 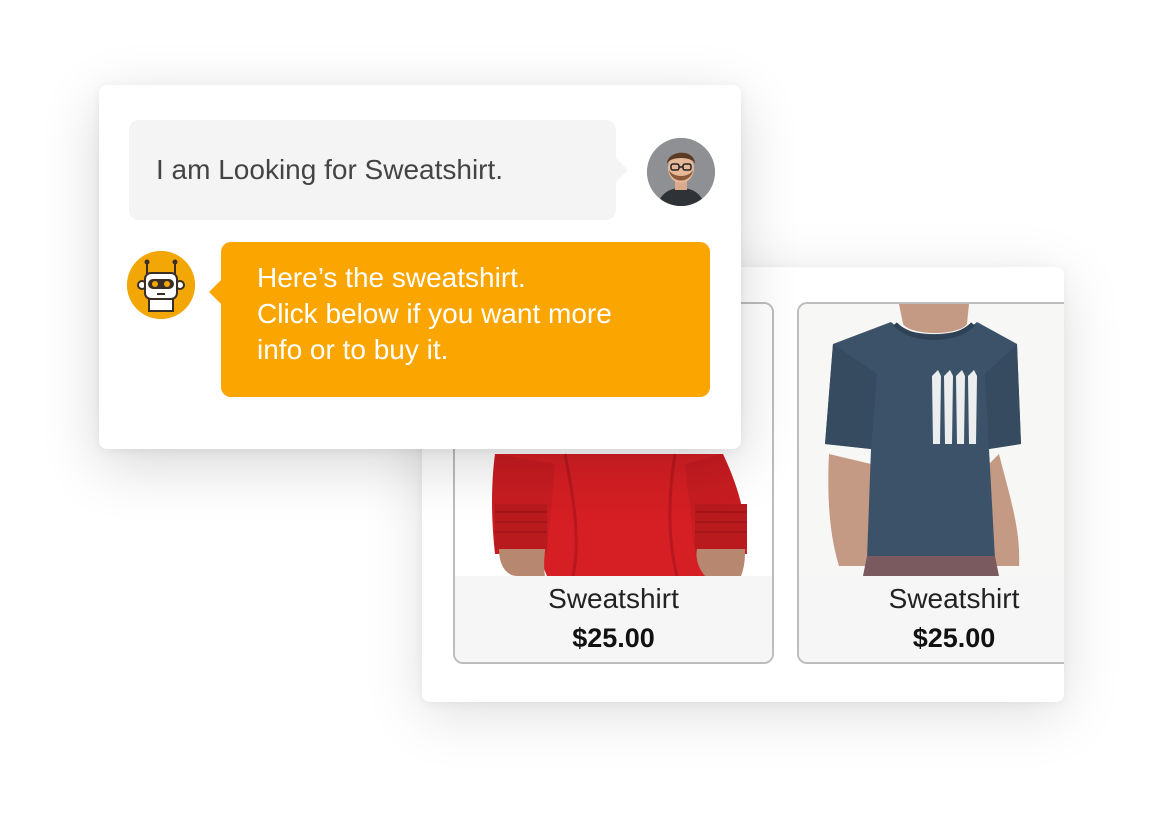 I want to click on user-photo-avatar-icon, so click(x=681, y=172).